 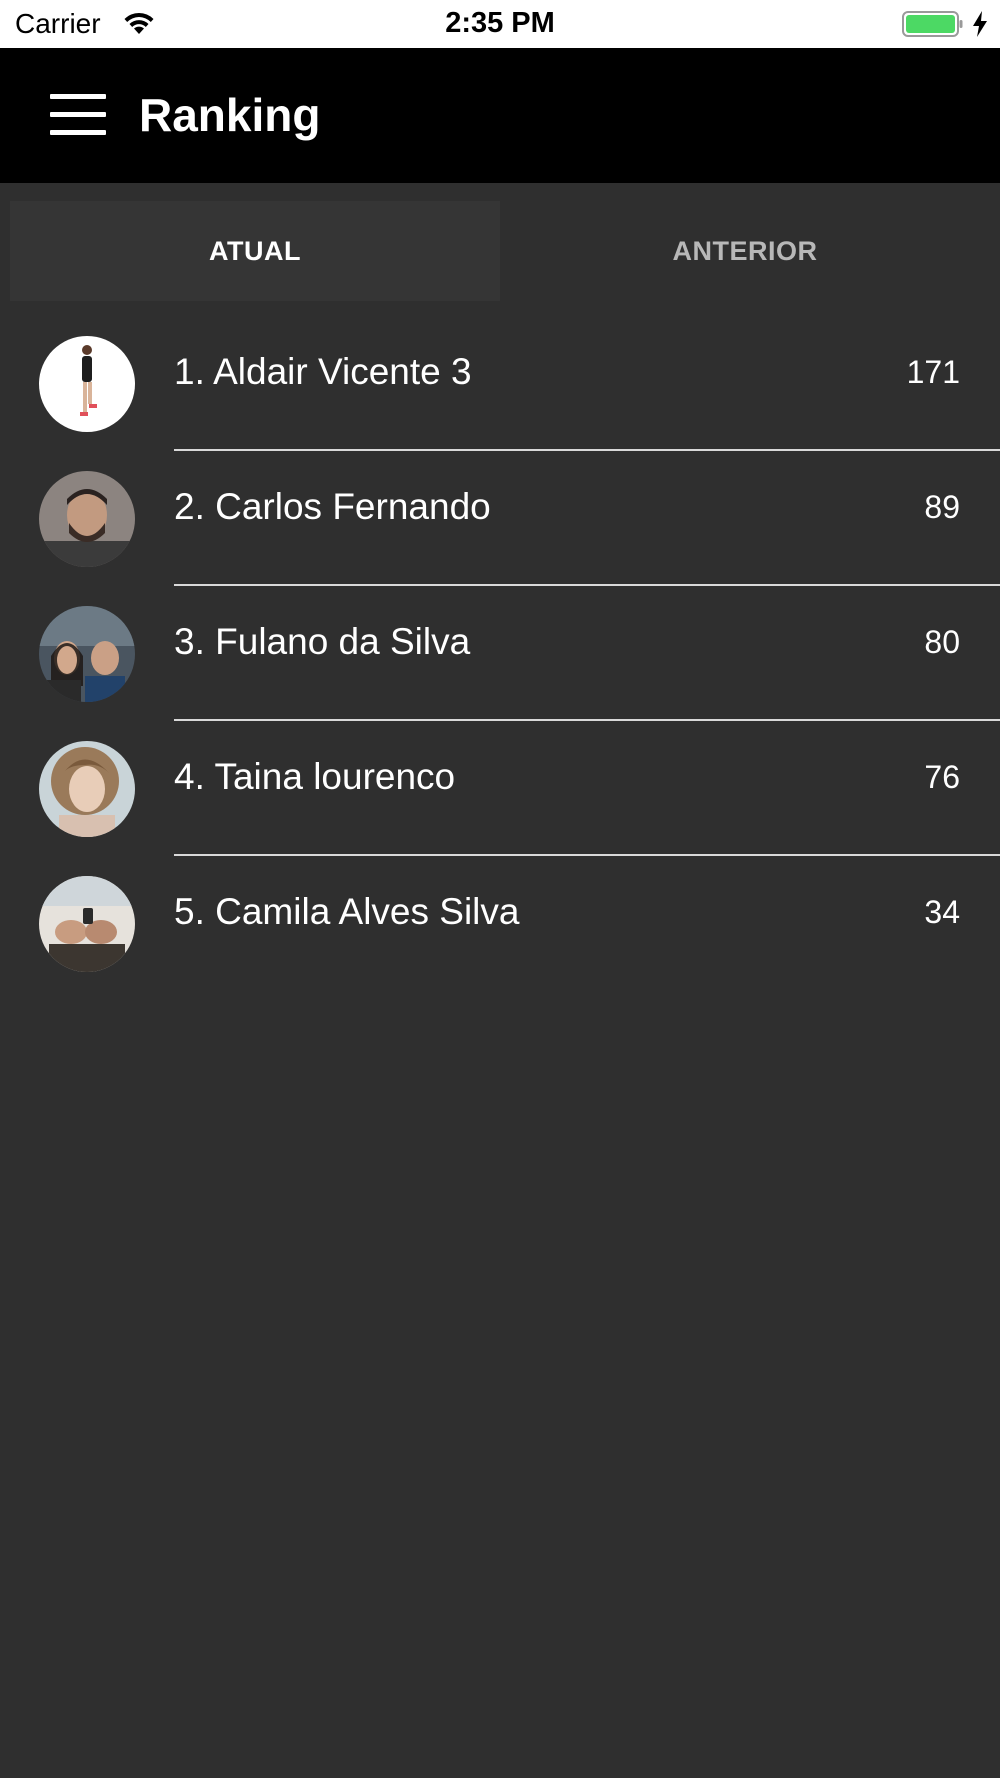 I want to click on ranking-row: 2. Carlos Fernando 89, so click(x=500, y=507).